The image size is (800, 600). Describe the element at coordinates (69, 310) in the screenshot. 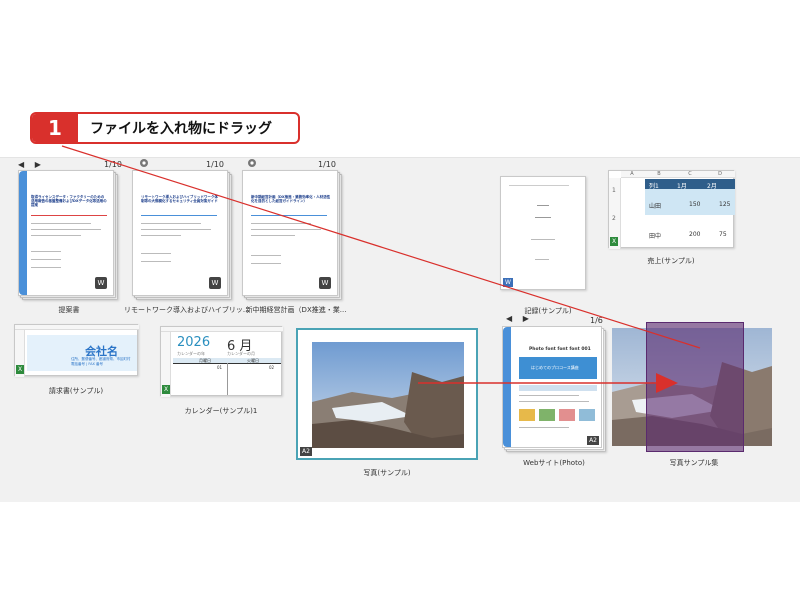

I see `proposal-label: 提案書` at that location.